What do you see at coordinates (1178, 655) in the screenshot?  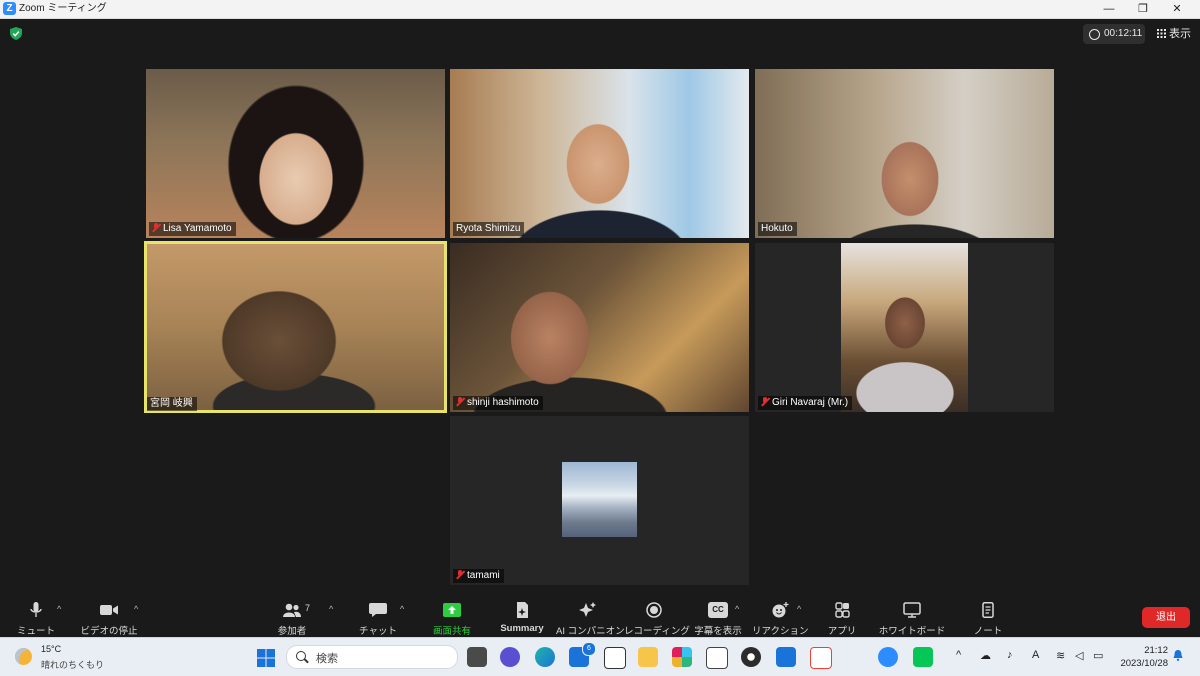 I see `notification-bell-icon` at bounding box center [1178, 655].